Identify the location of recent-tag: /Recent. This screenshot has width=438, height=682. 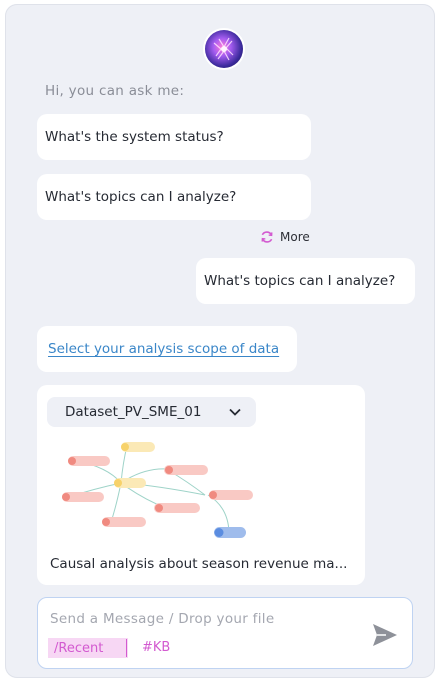
(88, 648).